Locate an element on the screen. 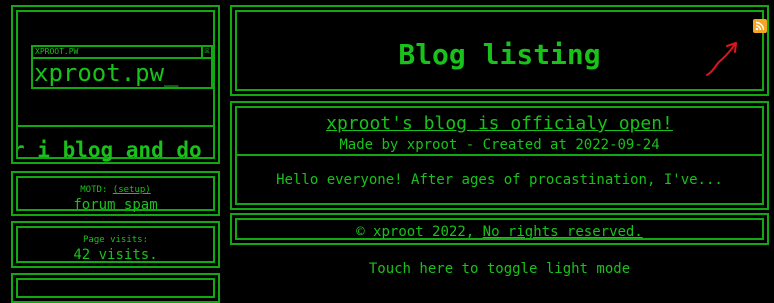  sidebar-panel-partial-inner is located at coordinates (115, 288).